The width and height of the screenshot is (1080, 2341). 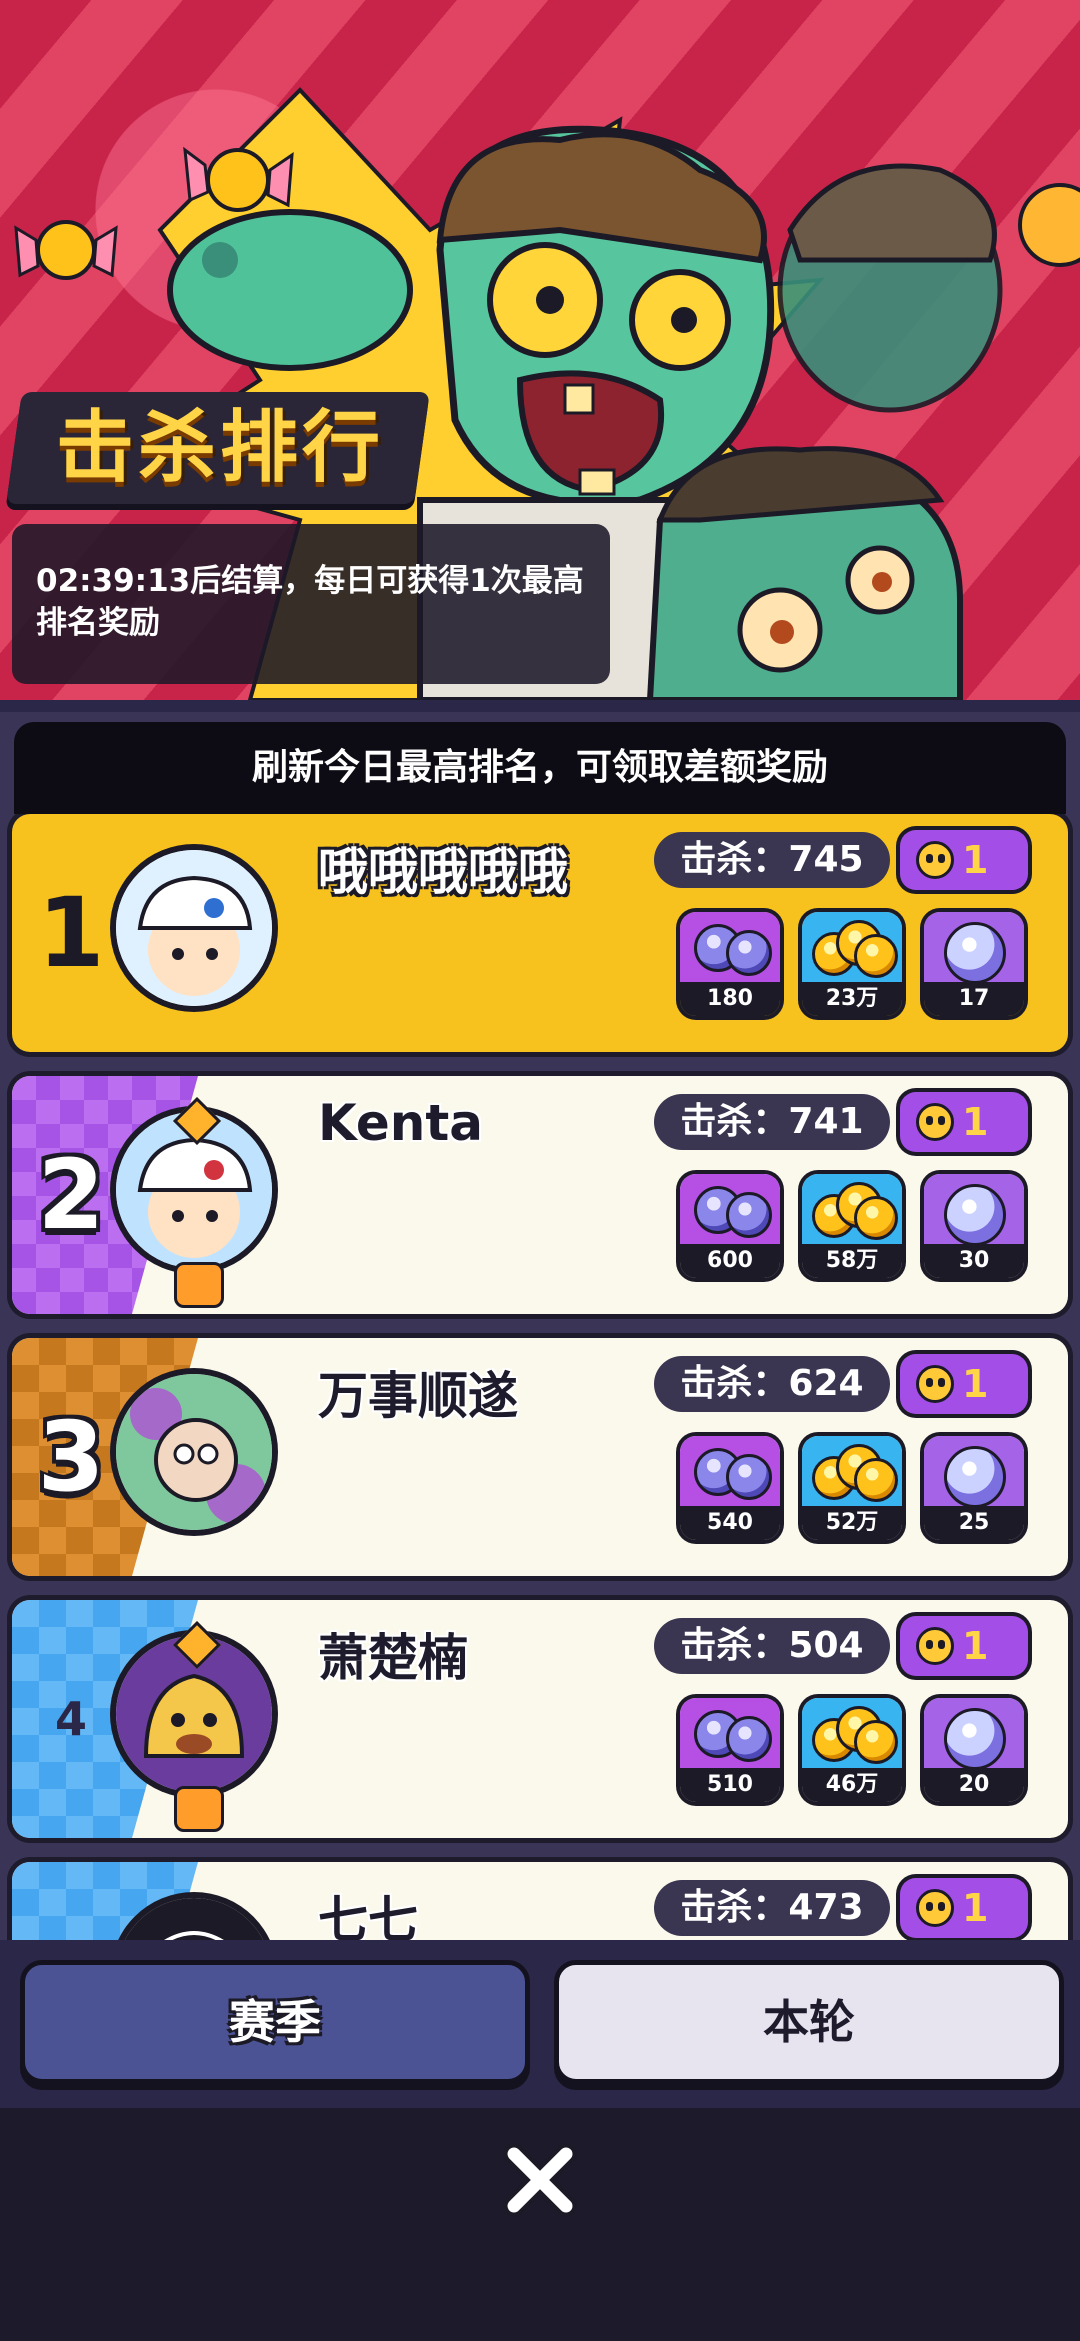 What do you see at coordinates (71, 1457) in the screenshot?
I see `rank-number: 3` at bounding box center [71, 1457].